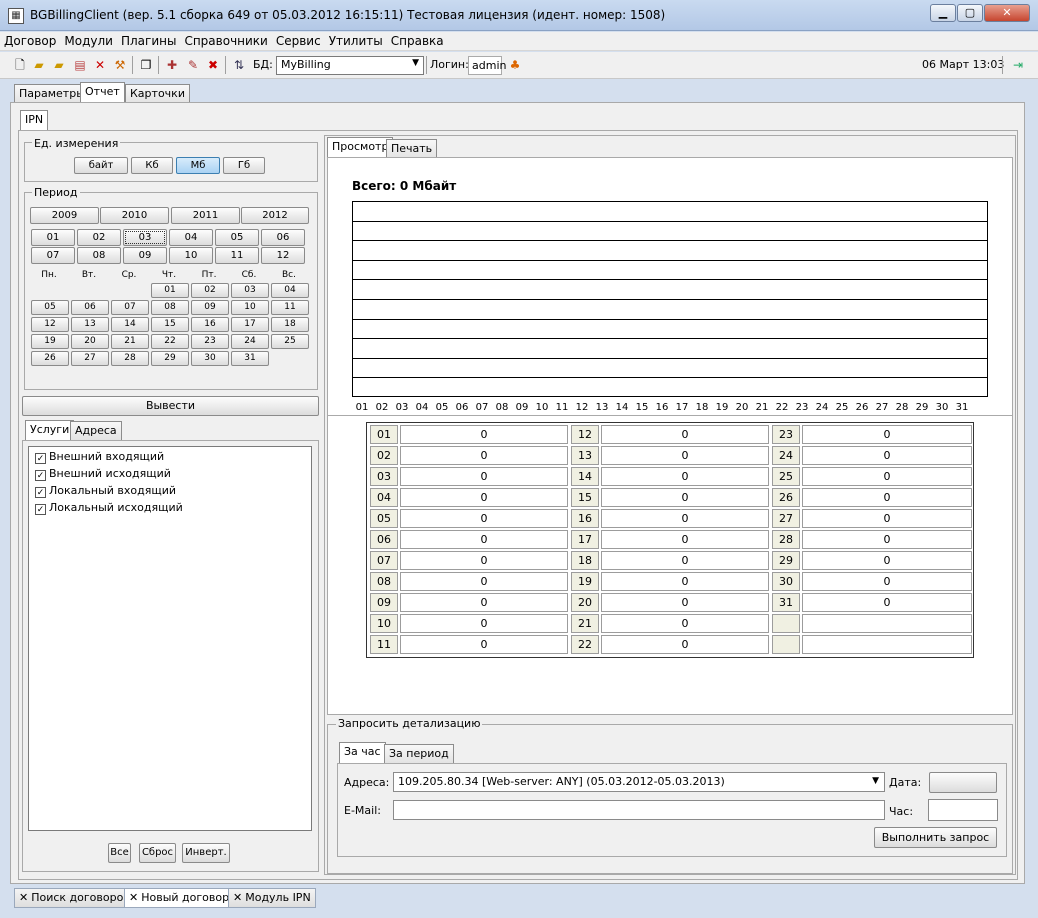 This screenshot has width=1038, height=918. Describe the element at coordinates (130, 307) in the screenshot. I see `day-07-button: 07` at that location.